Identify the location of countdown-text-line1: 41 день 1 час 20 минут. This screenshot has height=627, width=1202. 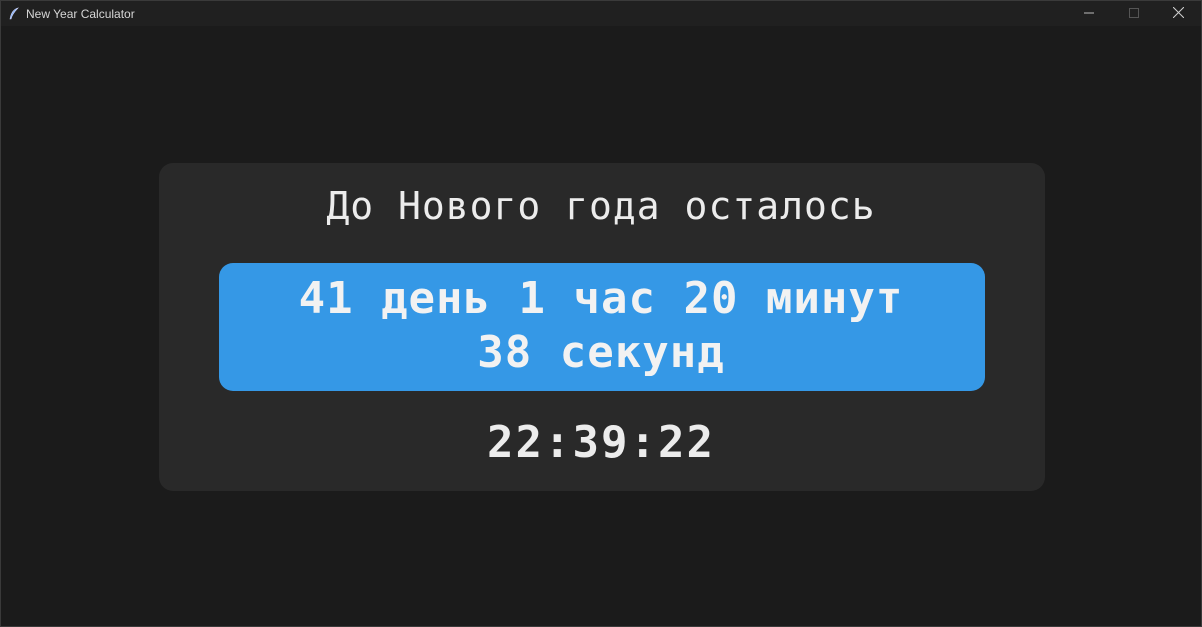
(601, 298).